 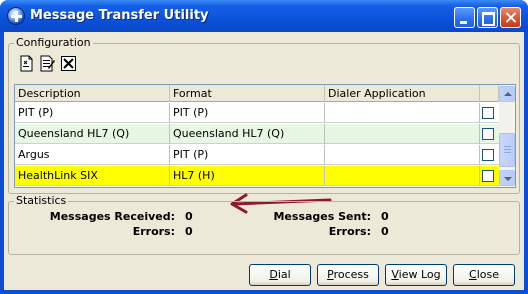 I want to click on title-bar: Message Transfer Utility, so click(x=264, y=16).